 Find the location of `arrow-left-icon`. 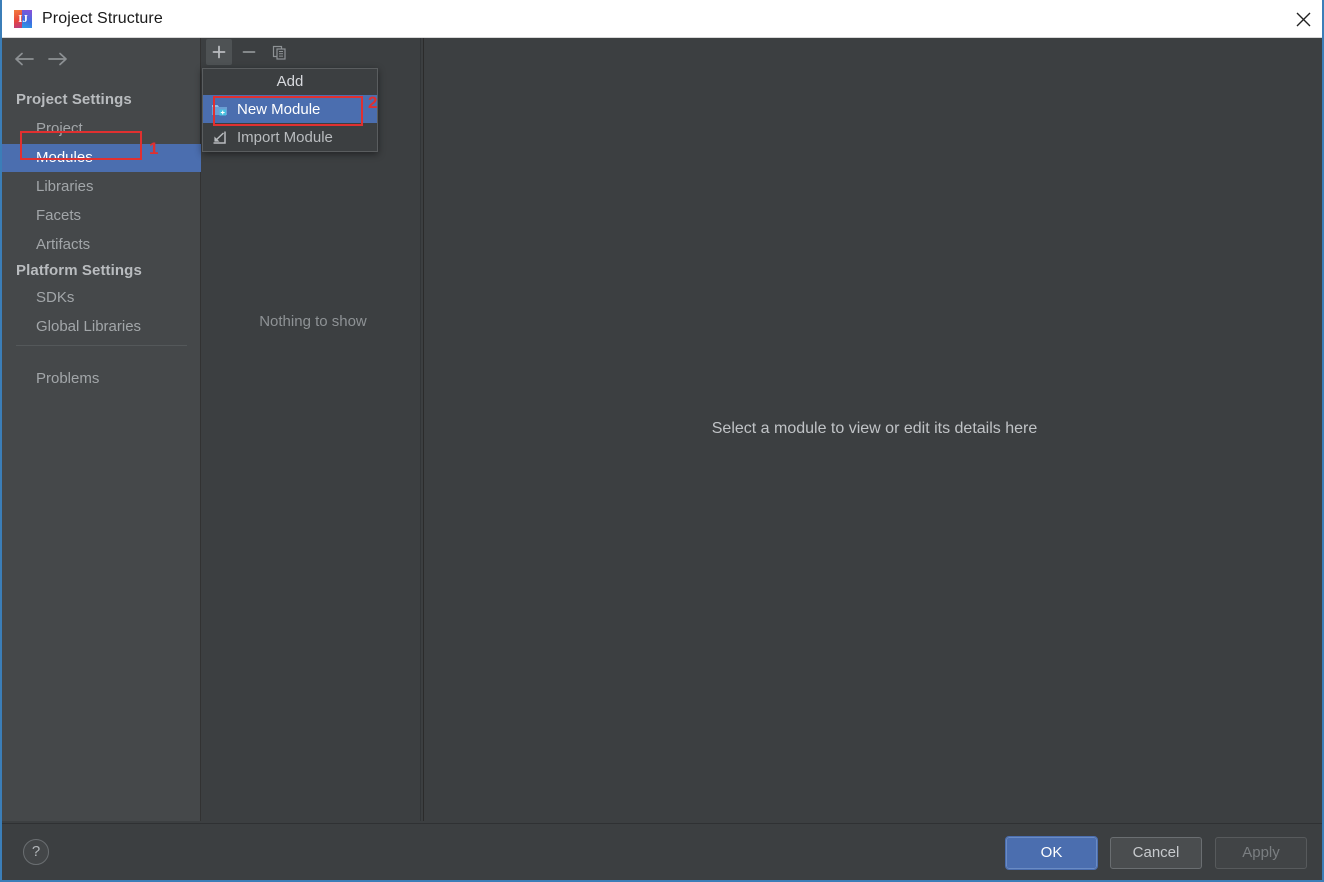

arrow-left-icon is located at coordinates (24, 59).